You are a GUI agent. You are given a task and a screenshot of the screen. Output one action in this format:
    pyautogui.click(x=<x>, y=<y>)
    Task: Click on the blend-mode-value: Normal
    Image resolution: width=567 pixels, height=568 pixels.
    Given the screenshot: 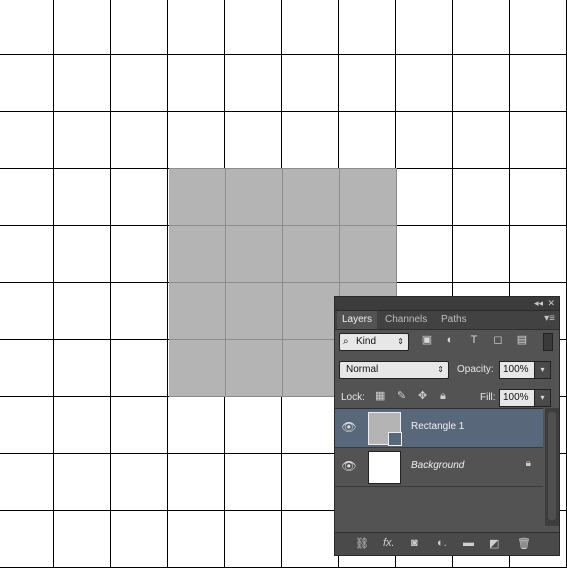 What is the action you would take?
    pyautogui.click(x=362, y=369)
    